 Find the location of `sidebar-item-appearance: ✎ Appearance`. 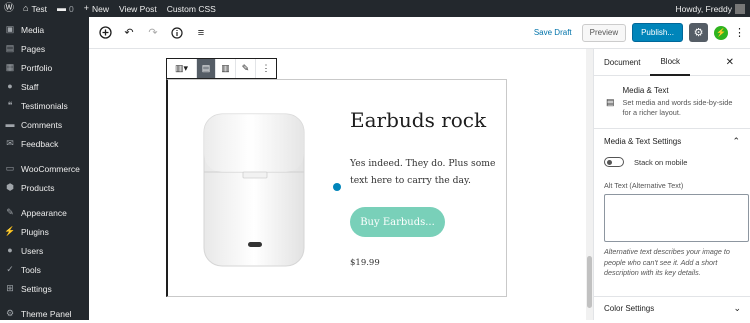

sidebar-item-appearance: ✎ Appearance is located at coordinates (44, 212).